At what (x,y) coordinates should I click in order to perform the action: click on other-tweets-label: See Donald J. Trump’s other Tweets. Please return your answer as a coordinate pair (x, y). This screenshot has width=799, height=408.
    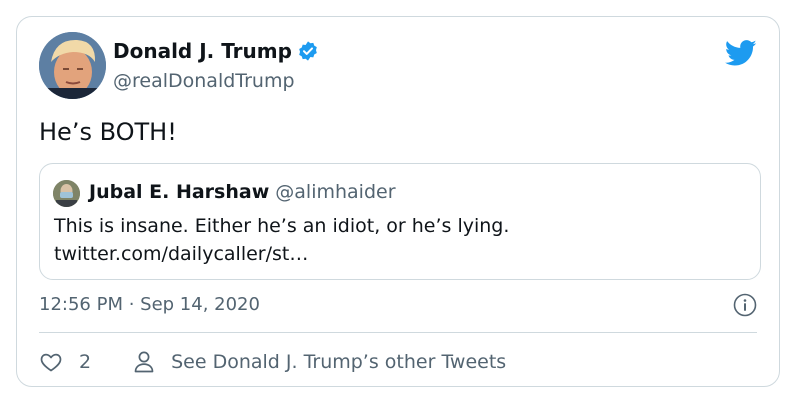
    Looking at the image, I should click on (339, 362).